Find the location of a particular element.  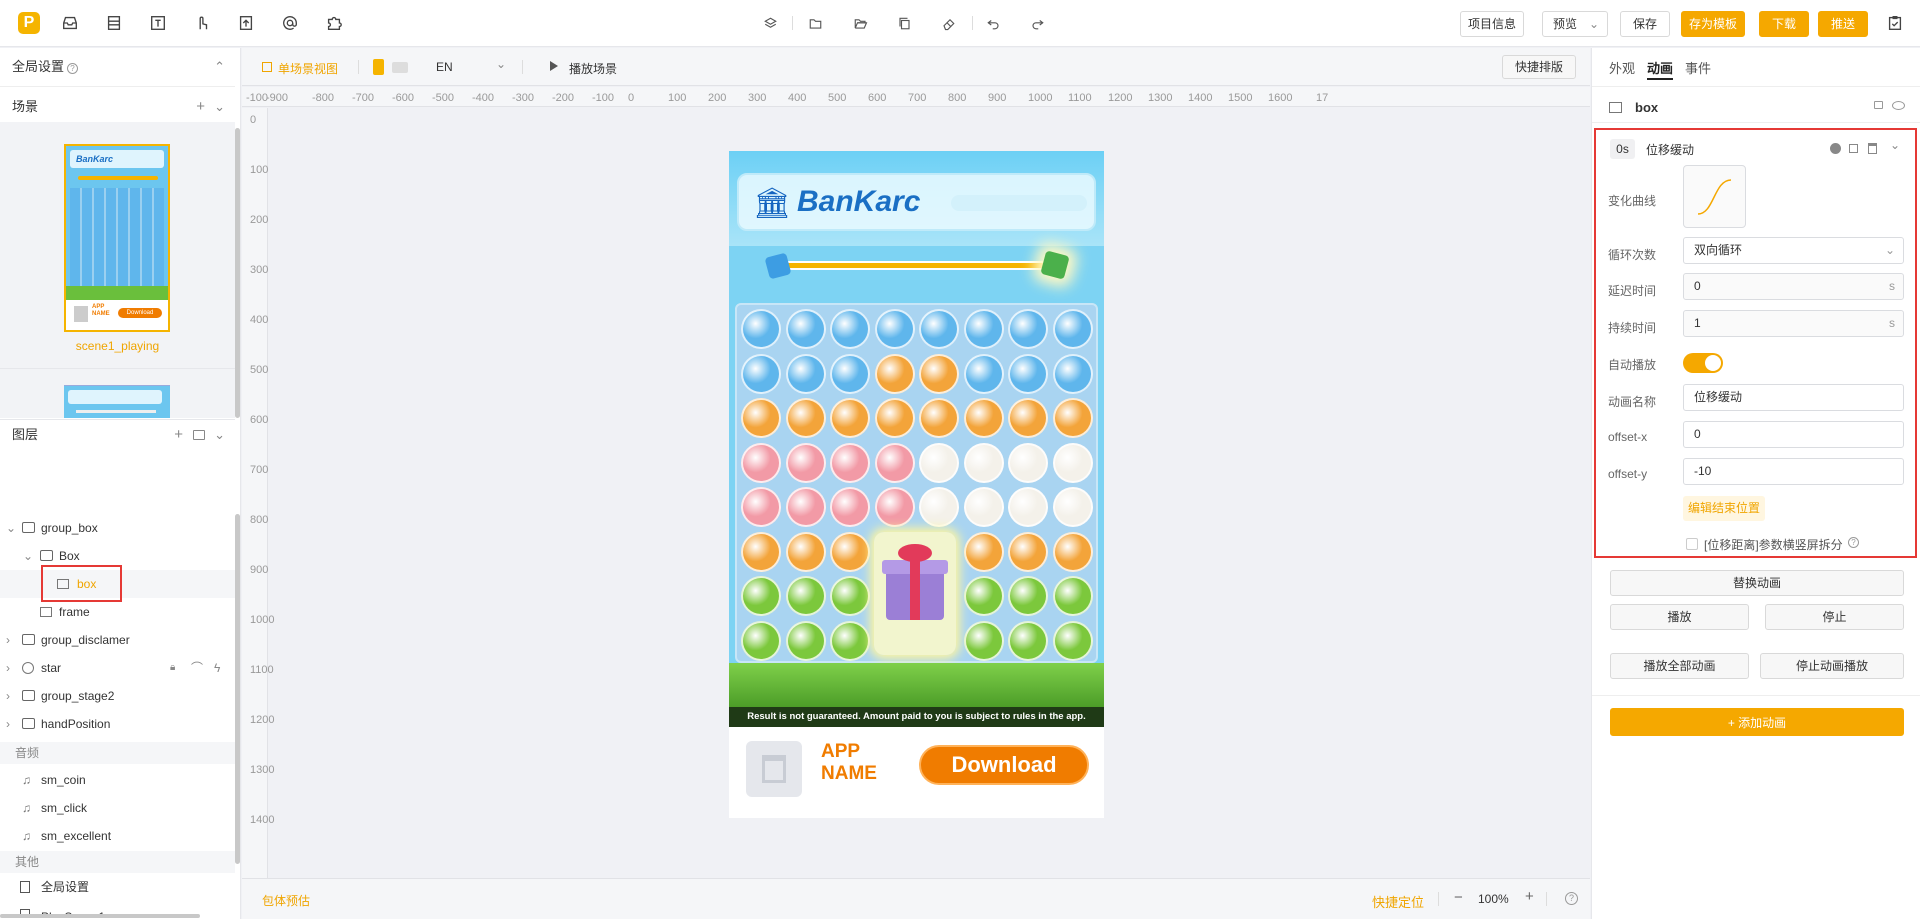

play-icon is located at coordinates (554, 66).